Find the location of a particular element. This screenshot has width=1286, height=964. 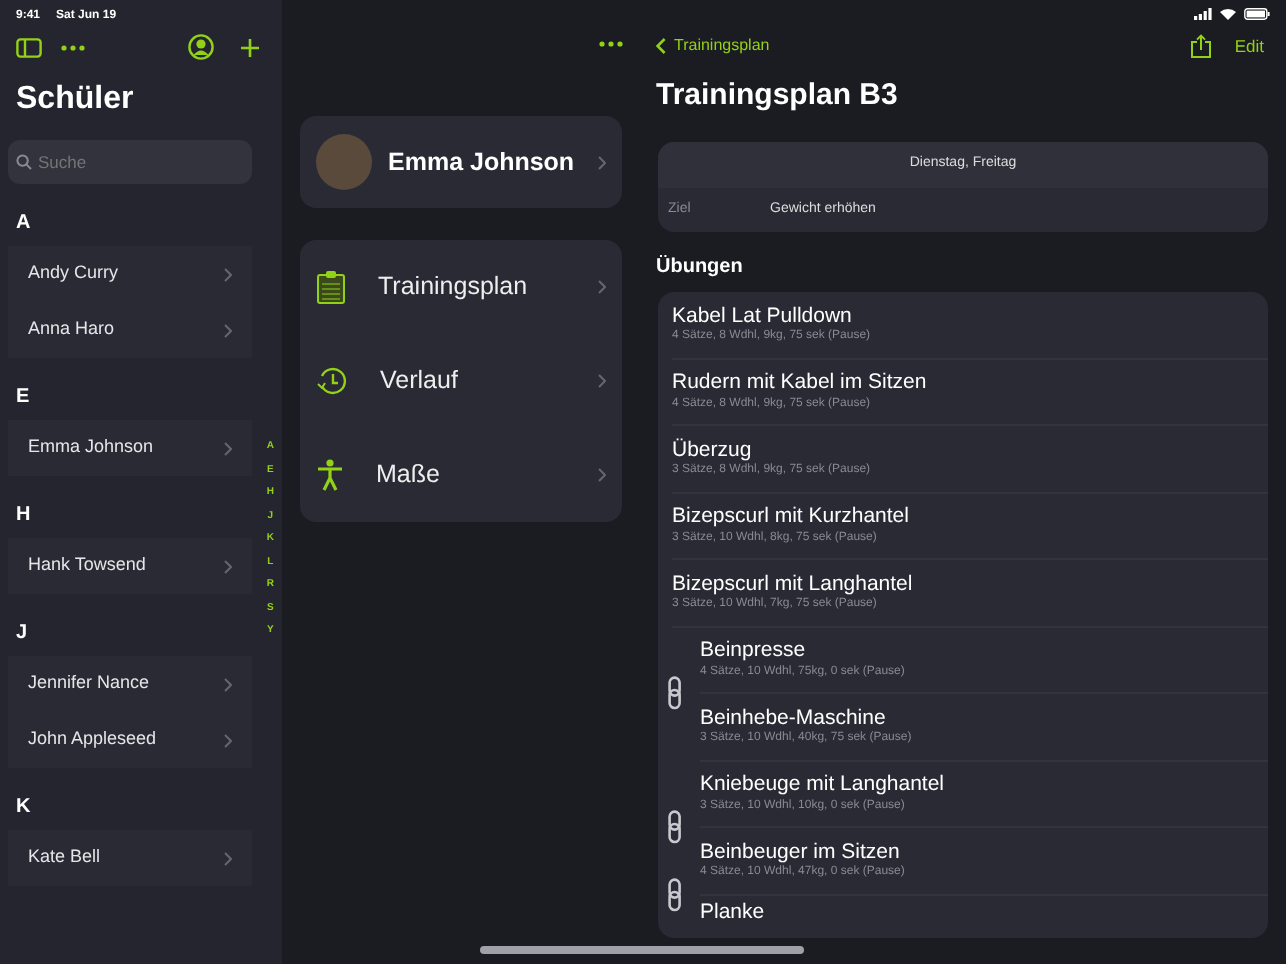

avatar-placeholder is located at coordinates (344, 162).